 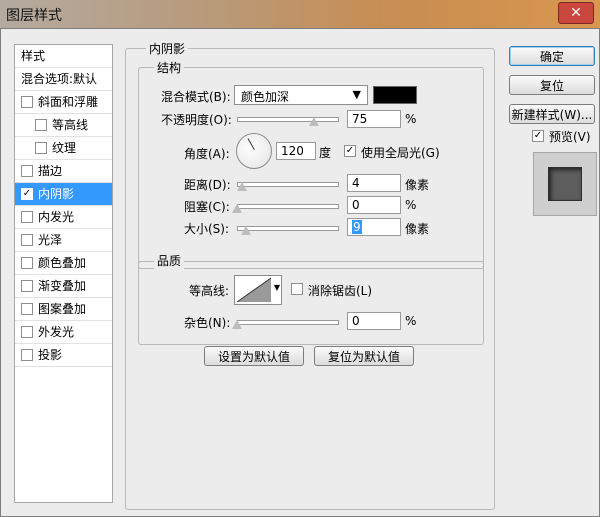 I want to click on style-item-contour: 等高线, so click(x=63, y=125).